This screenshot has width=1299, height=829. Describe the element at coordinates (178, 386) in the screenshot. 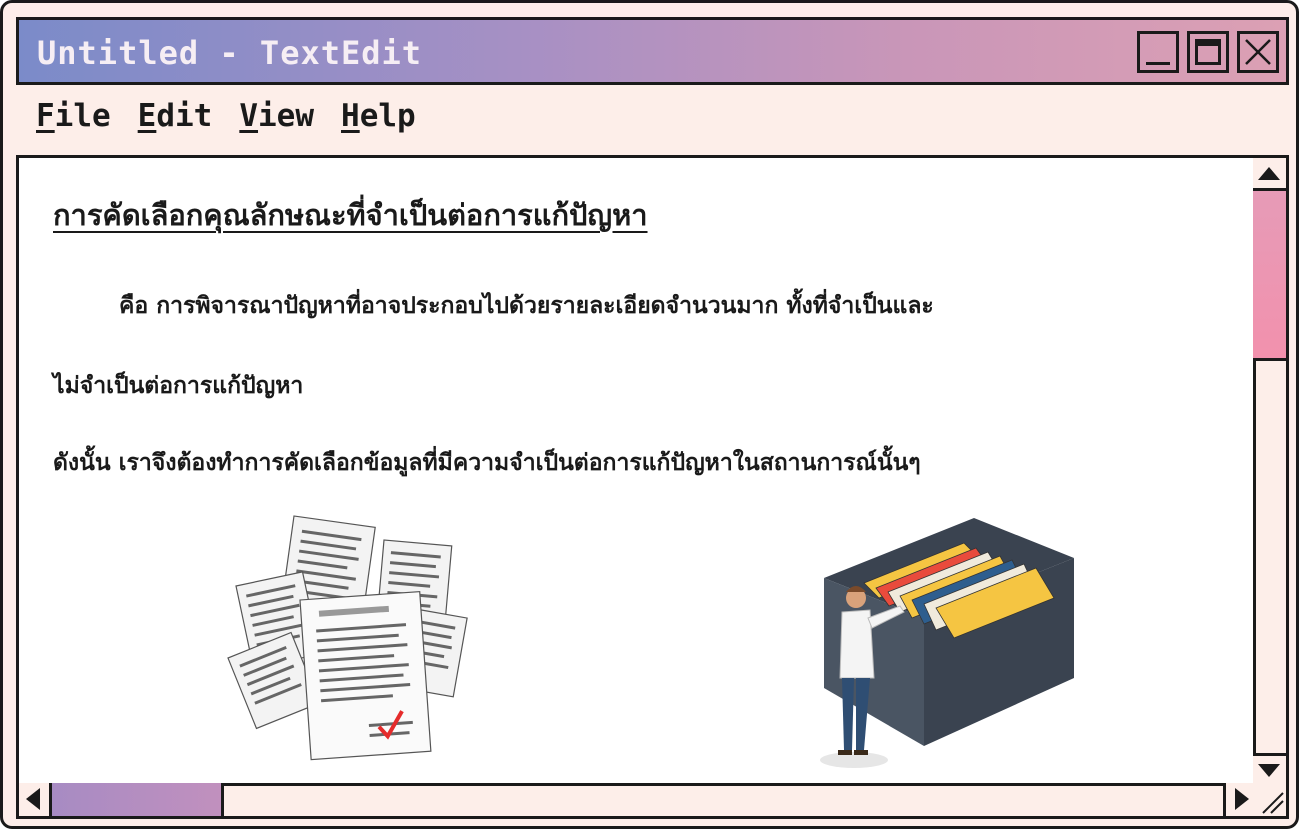

I see `paragraph-2: ไม่จำเป็นต่อการแก้ปัญหา` at that location.